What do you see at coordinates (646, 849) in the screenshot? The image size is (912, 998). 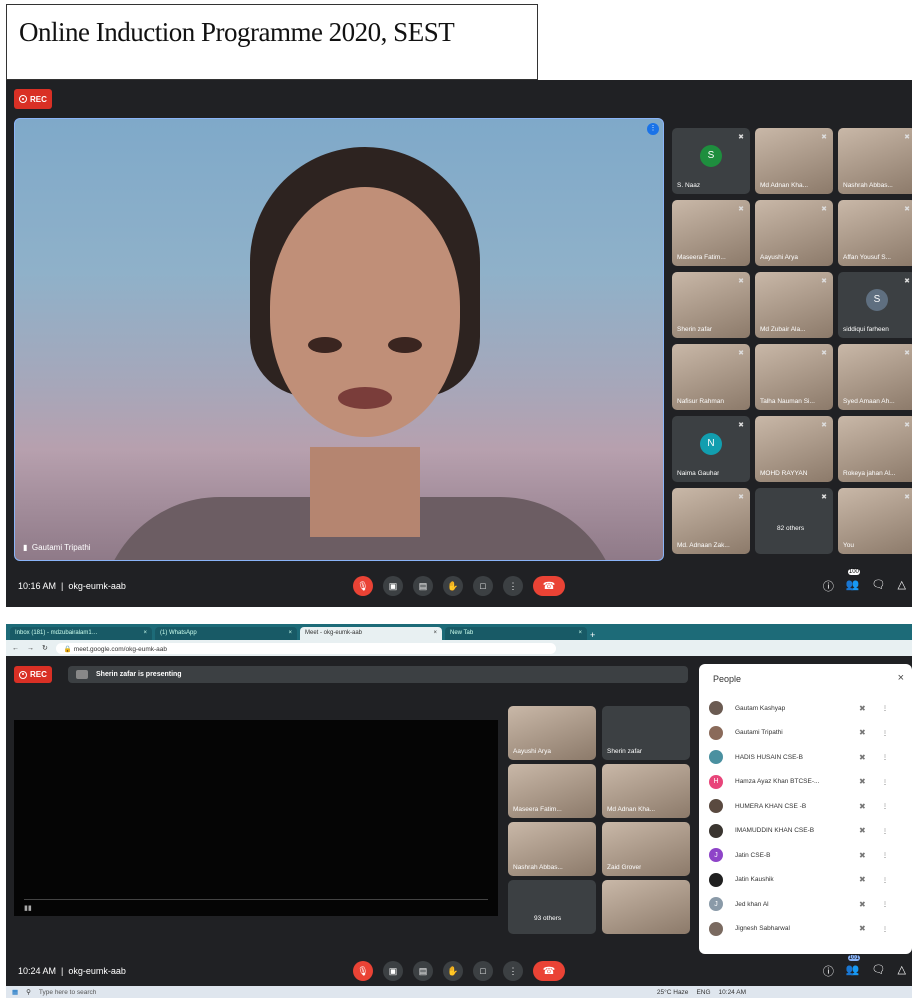 I see `participant-tile: Zaid Grover` at bounding box center [646, 849].